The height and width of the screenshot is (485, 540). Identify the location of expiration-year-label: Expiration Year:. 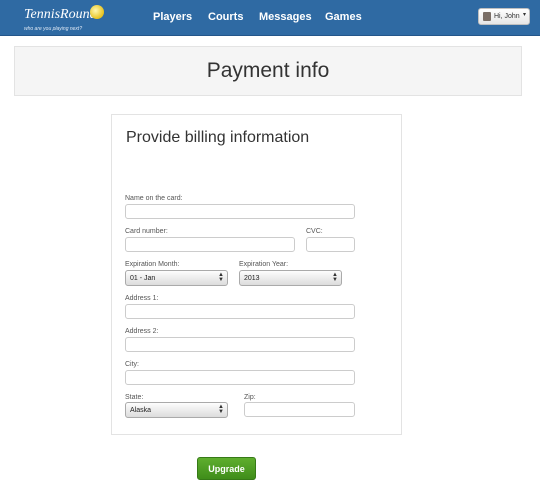
(264, 264).